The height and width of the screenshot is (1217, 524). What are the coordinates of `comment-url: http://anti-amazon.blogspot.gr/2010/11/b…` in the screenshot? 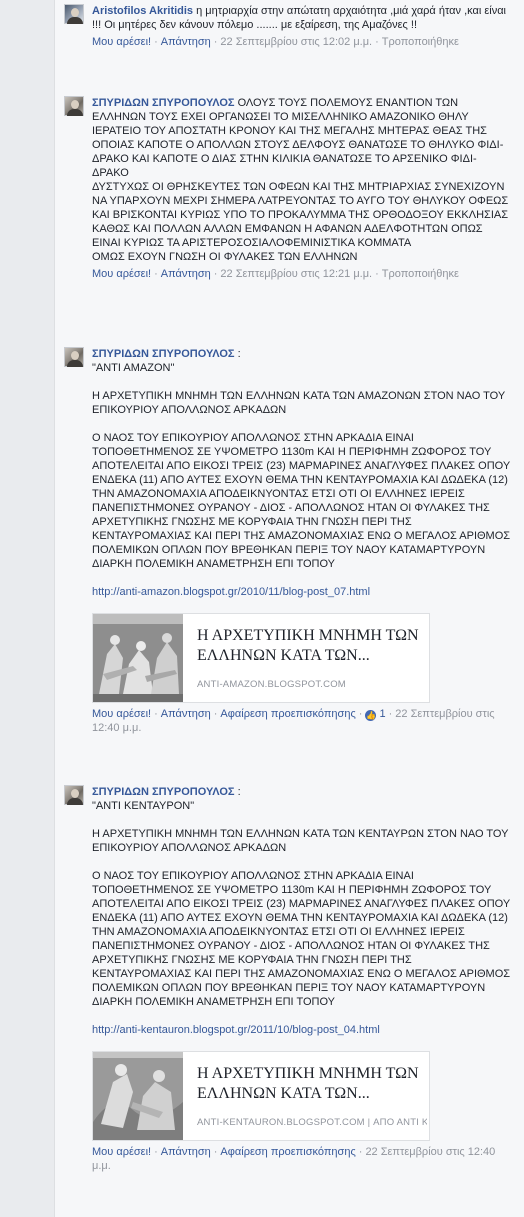 It's located at (302, 592).